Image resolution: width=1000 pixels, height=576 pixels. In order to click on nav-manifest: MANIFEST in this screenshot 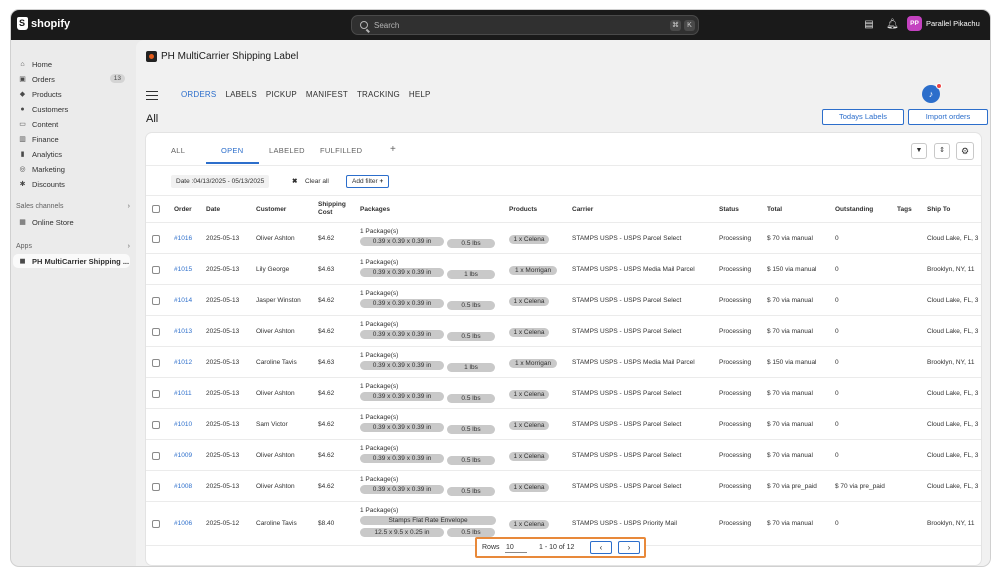, I will do `click(327, 94)`.